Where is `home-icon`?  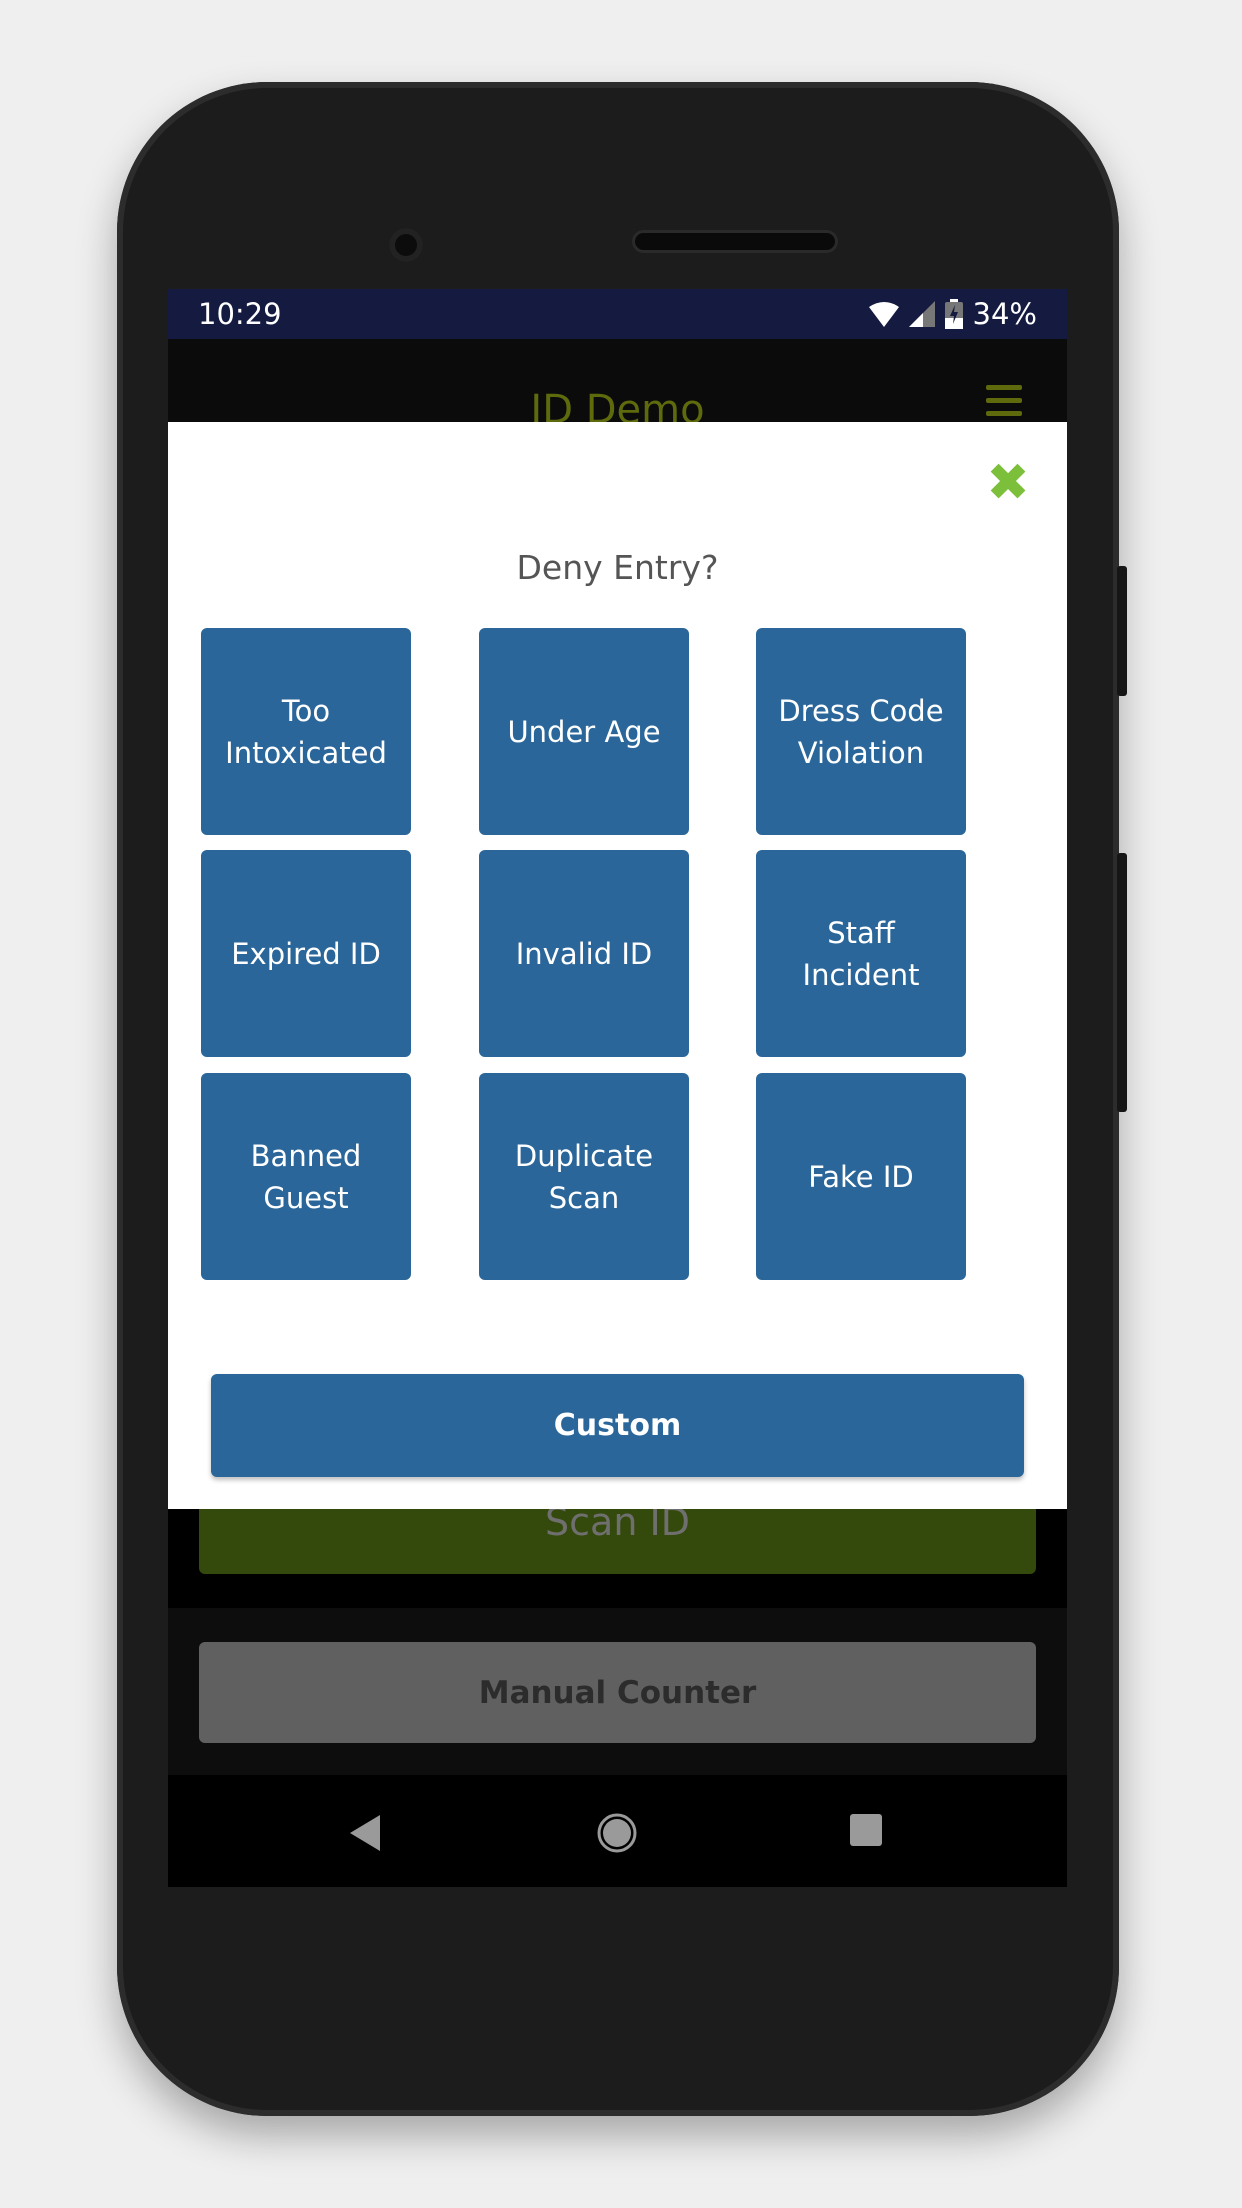 home-icon is located at coordinates (617, 1833).